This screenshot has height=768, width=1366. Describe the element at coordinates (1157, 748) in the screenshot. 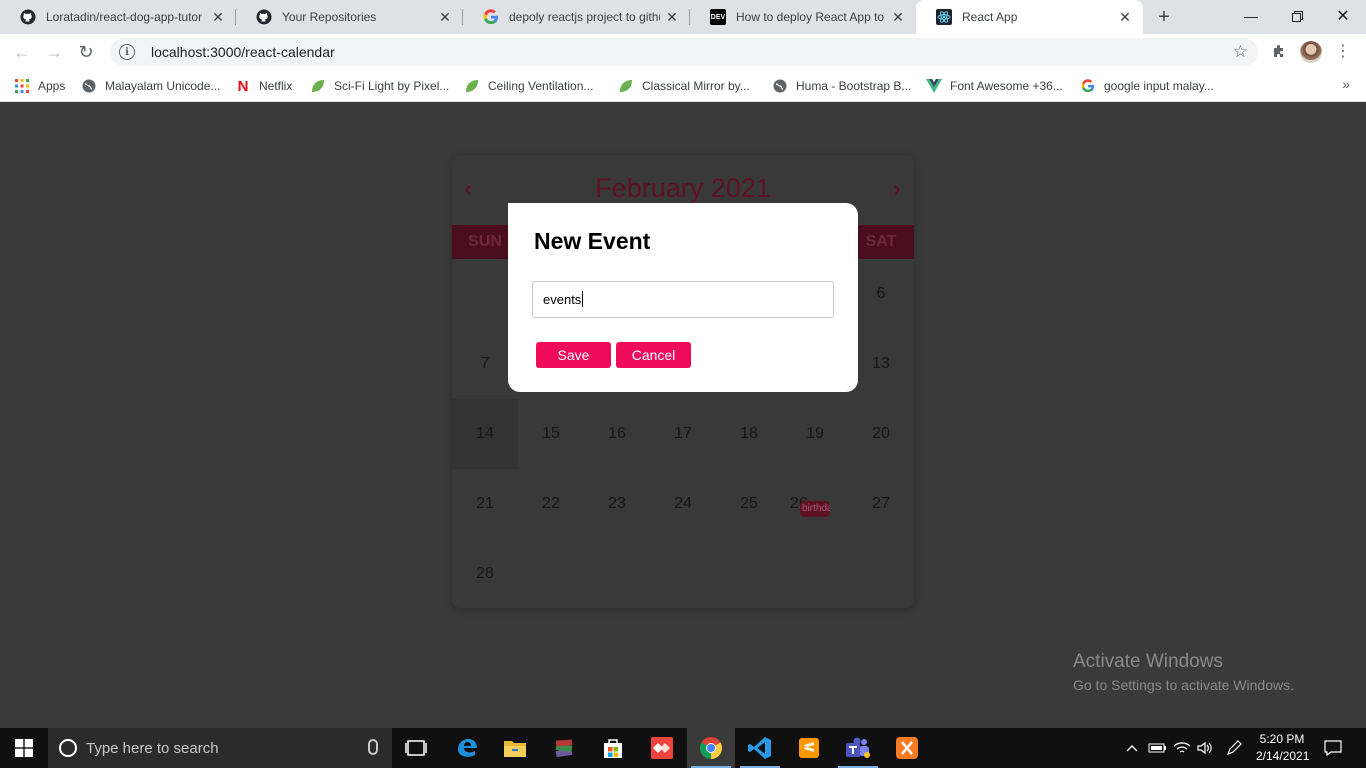

I see `battery-icon` at that location.